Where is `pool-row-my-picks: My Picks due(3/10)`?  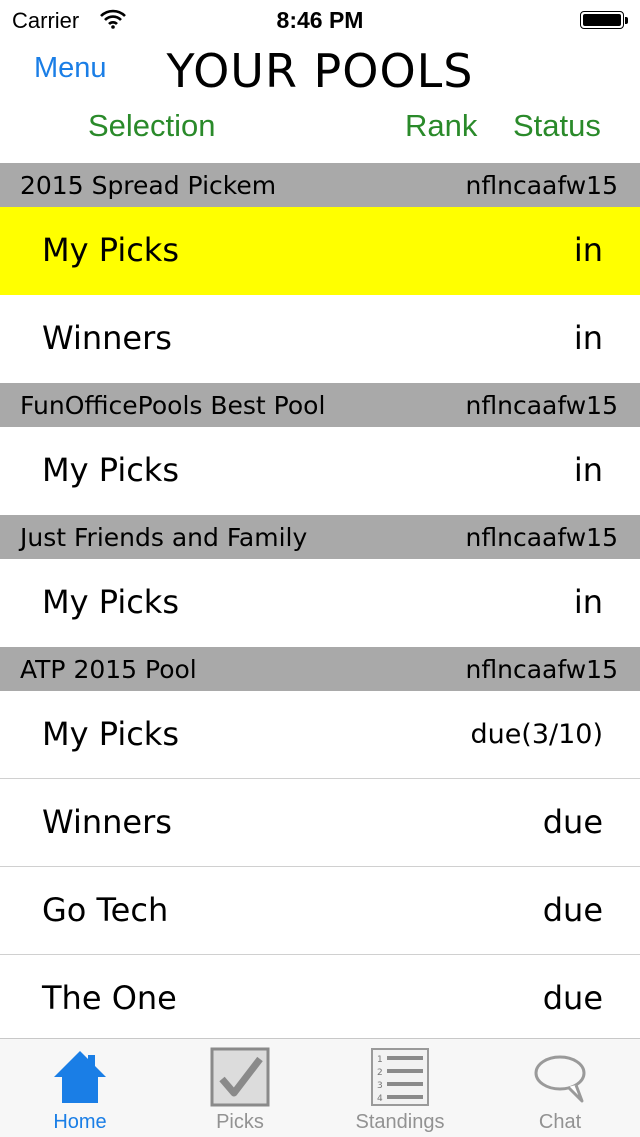 pool-row-my-picks: My Picks due(3/10) is located at coordinates (320, 735).